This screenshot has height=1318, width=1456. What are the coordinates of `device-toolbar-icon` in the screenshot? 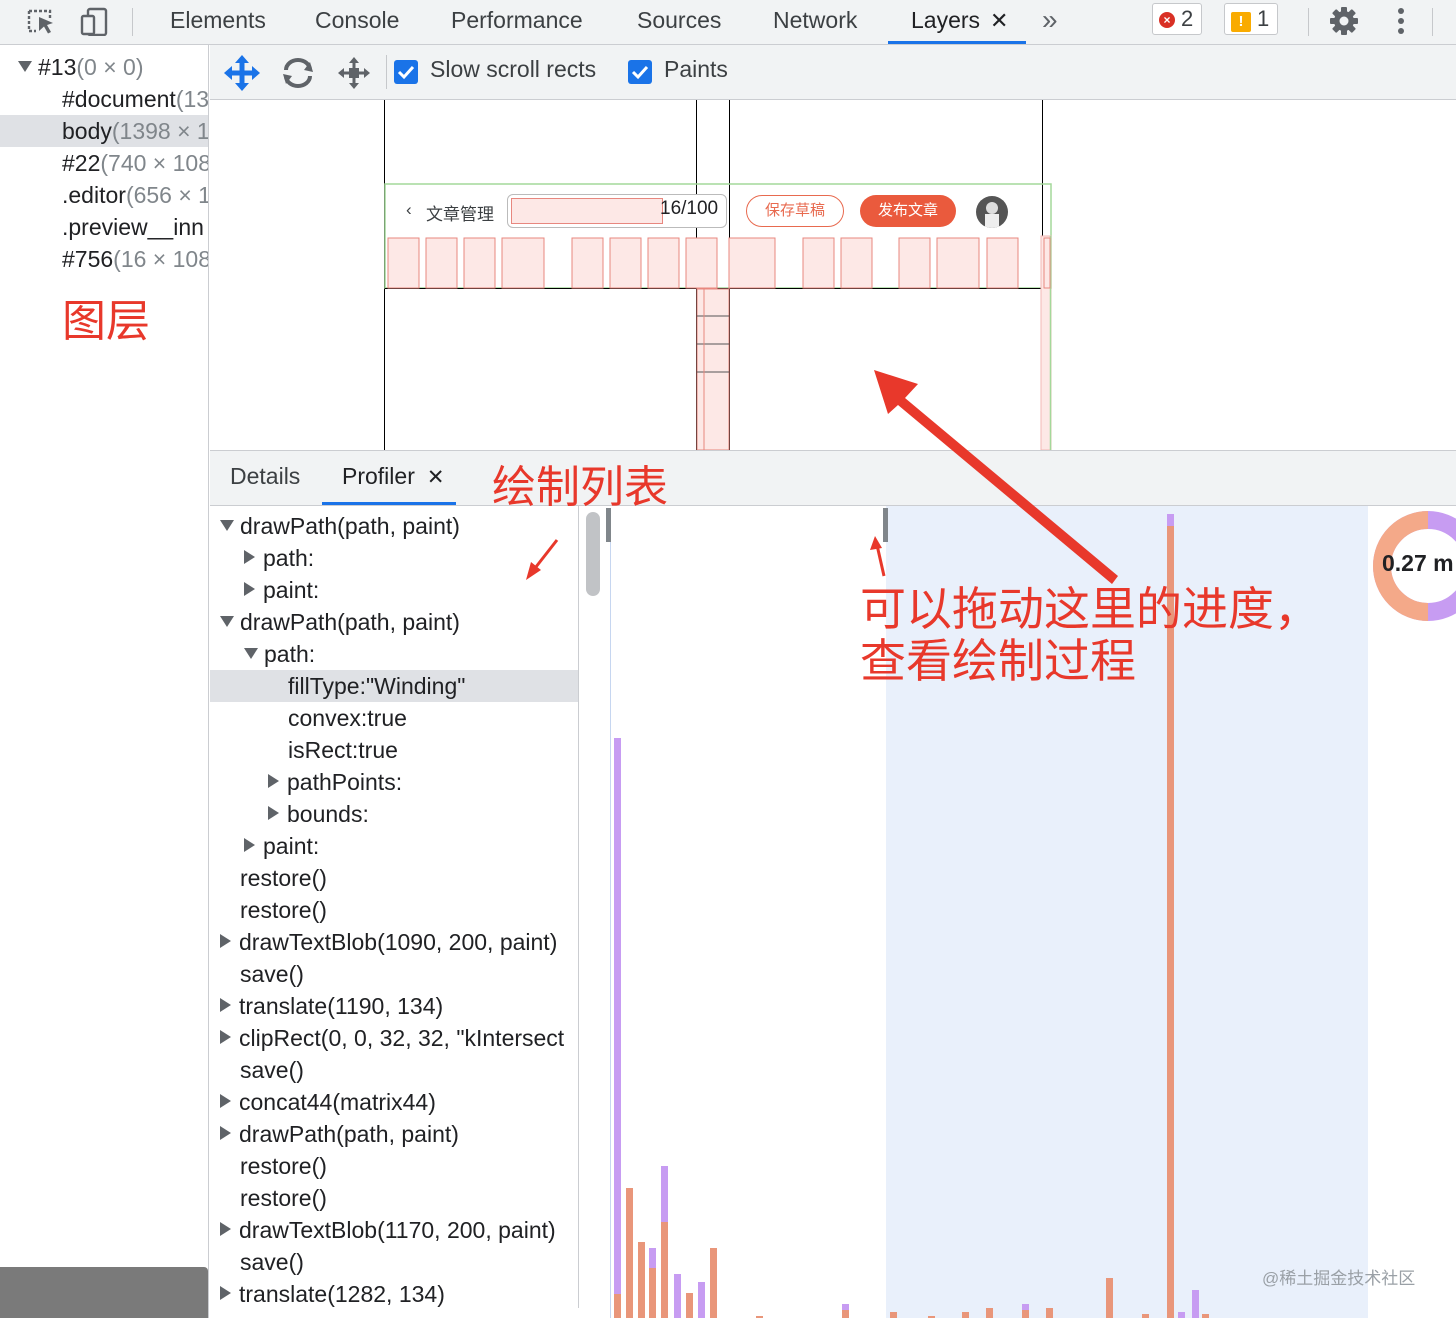 It's located at (95, 21).